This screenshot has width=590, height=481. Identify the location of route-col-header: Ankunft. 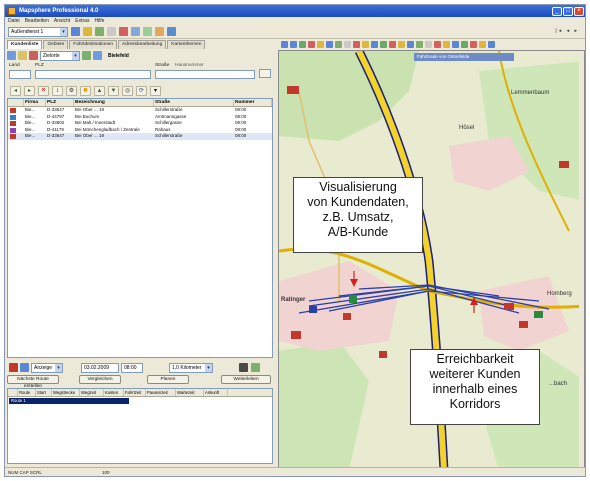
(216, 392).